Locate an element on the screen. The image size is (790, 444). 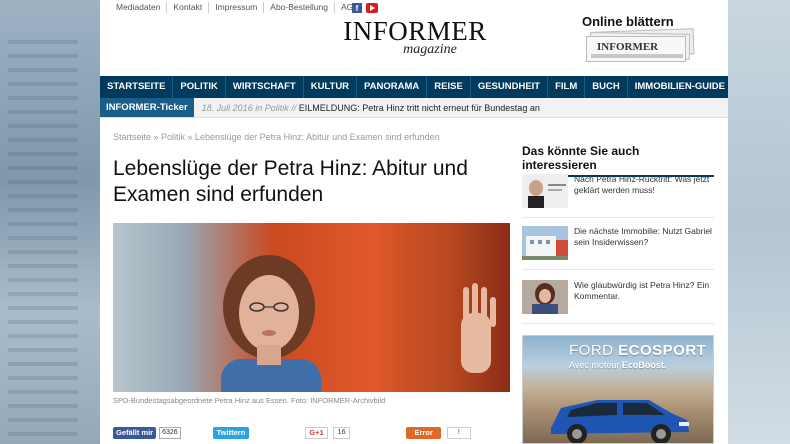
raised-hand is located at coordinates (478, 328).